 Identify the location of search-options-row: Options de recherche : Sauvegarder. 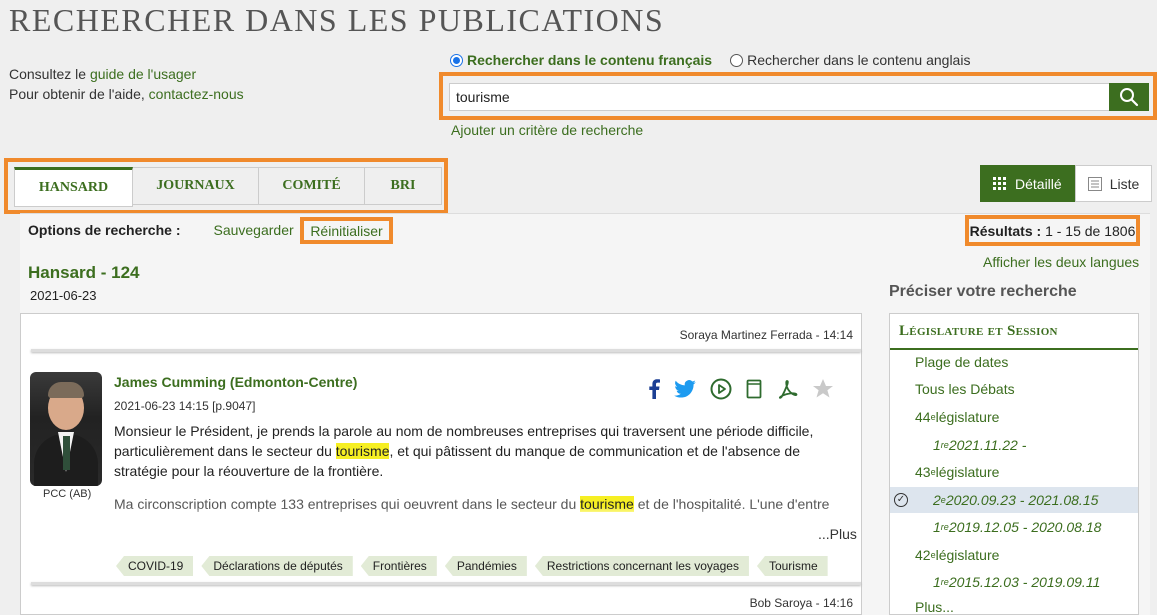
(161, 230).